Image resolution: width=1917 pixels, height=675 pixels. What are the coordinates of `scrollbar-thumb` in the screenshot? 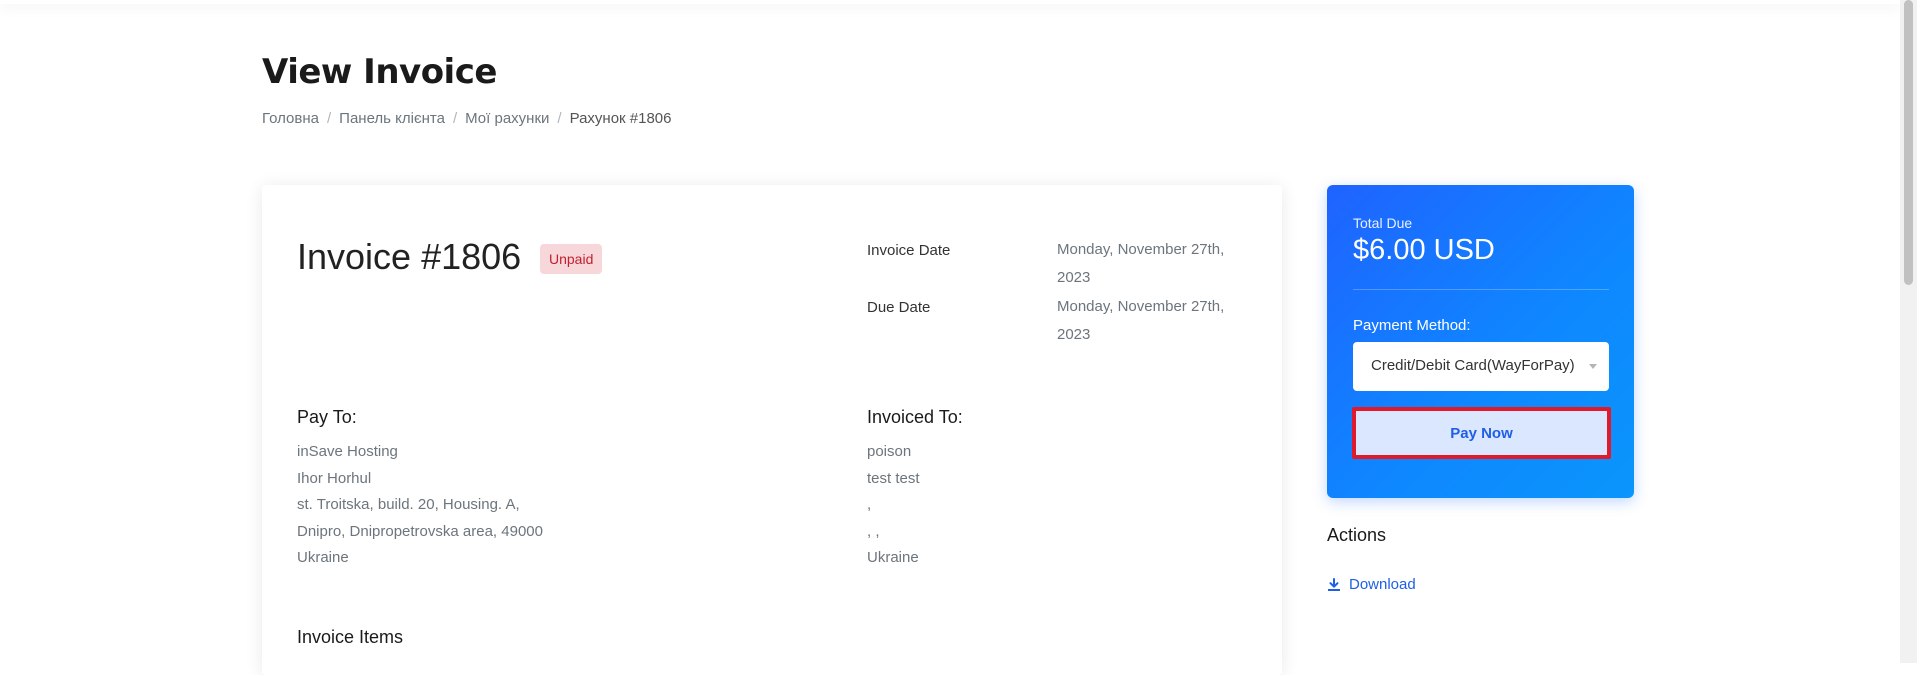 It's located at (1908, 142).